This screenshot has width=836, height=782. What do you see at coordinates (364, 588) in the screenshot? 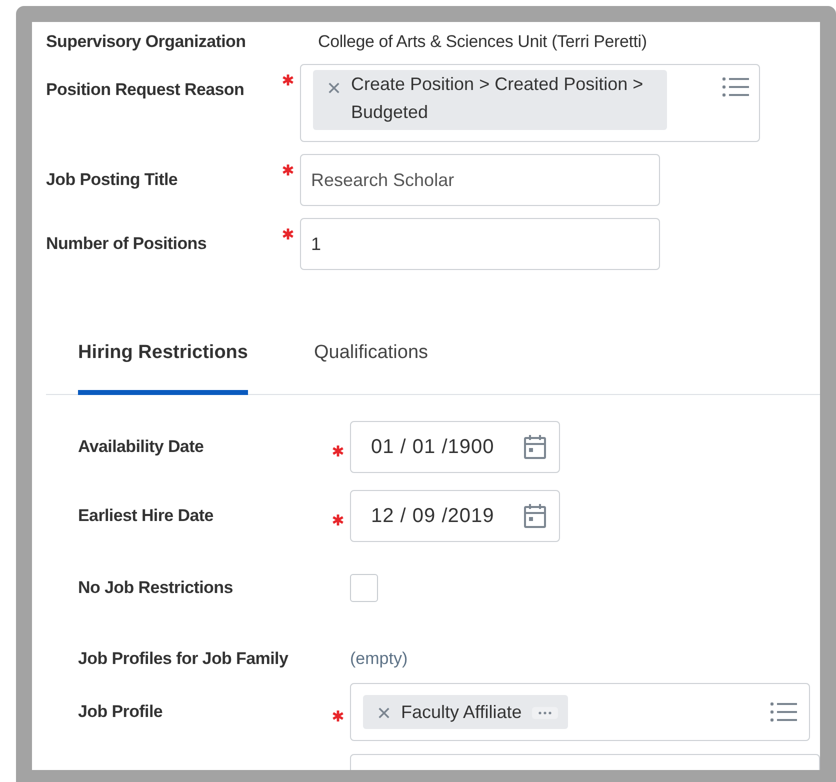
I see `checkbox` at bounding box center [364, 588].